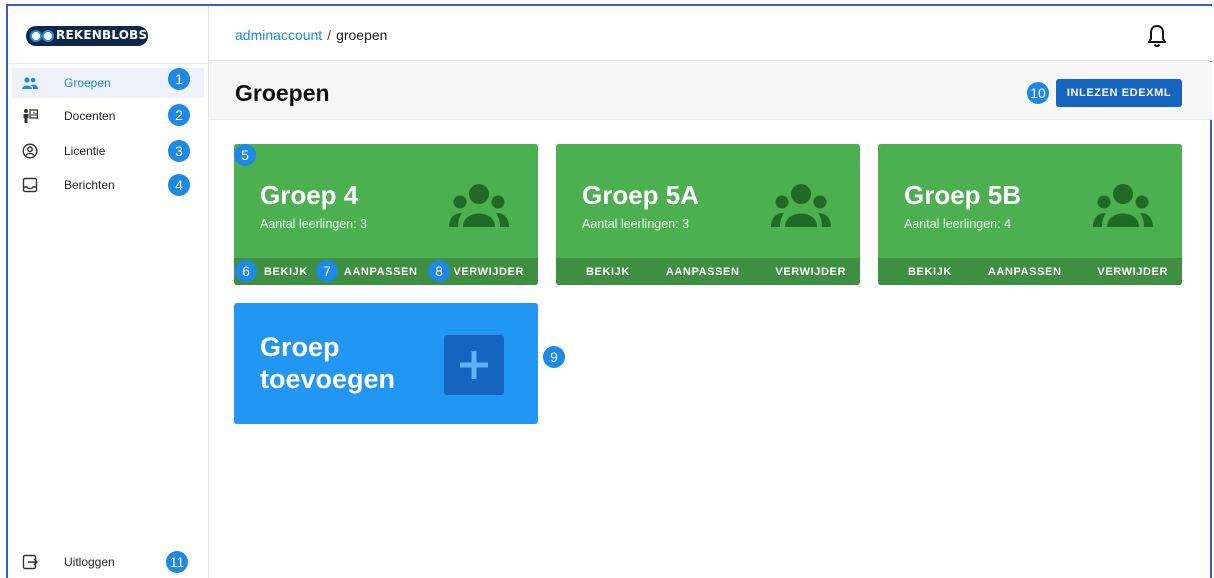 Image resolution: width=1214 pixels, height=578 pixels. I want to click on page-title: Groepen, so click(282, 93).